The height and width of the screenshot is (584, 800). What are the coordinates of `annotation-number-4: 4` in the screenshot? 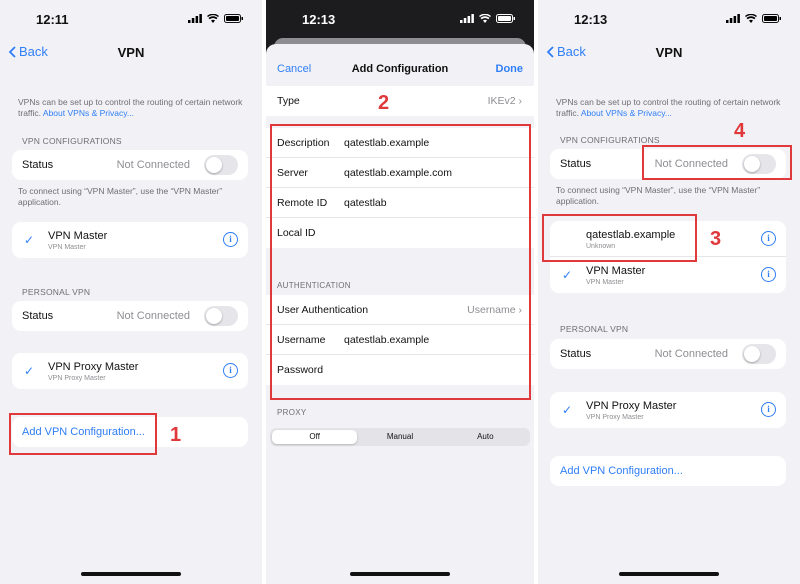 It's located at (740, 131).